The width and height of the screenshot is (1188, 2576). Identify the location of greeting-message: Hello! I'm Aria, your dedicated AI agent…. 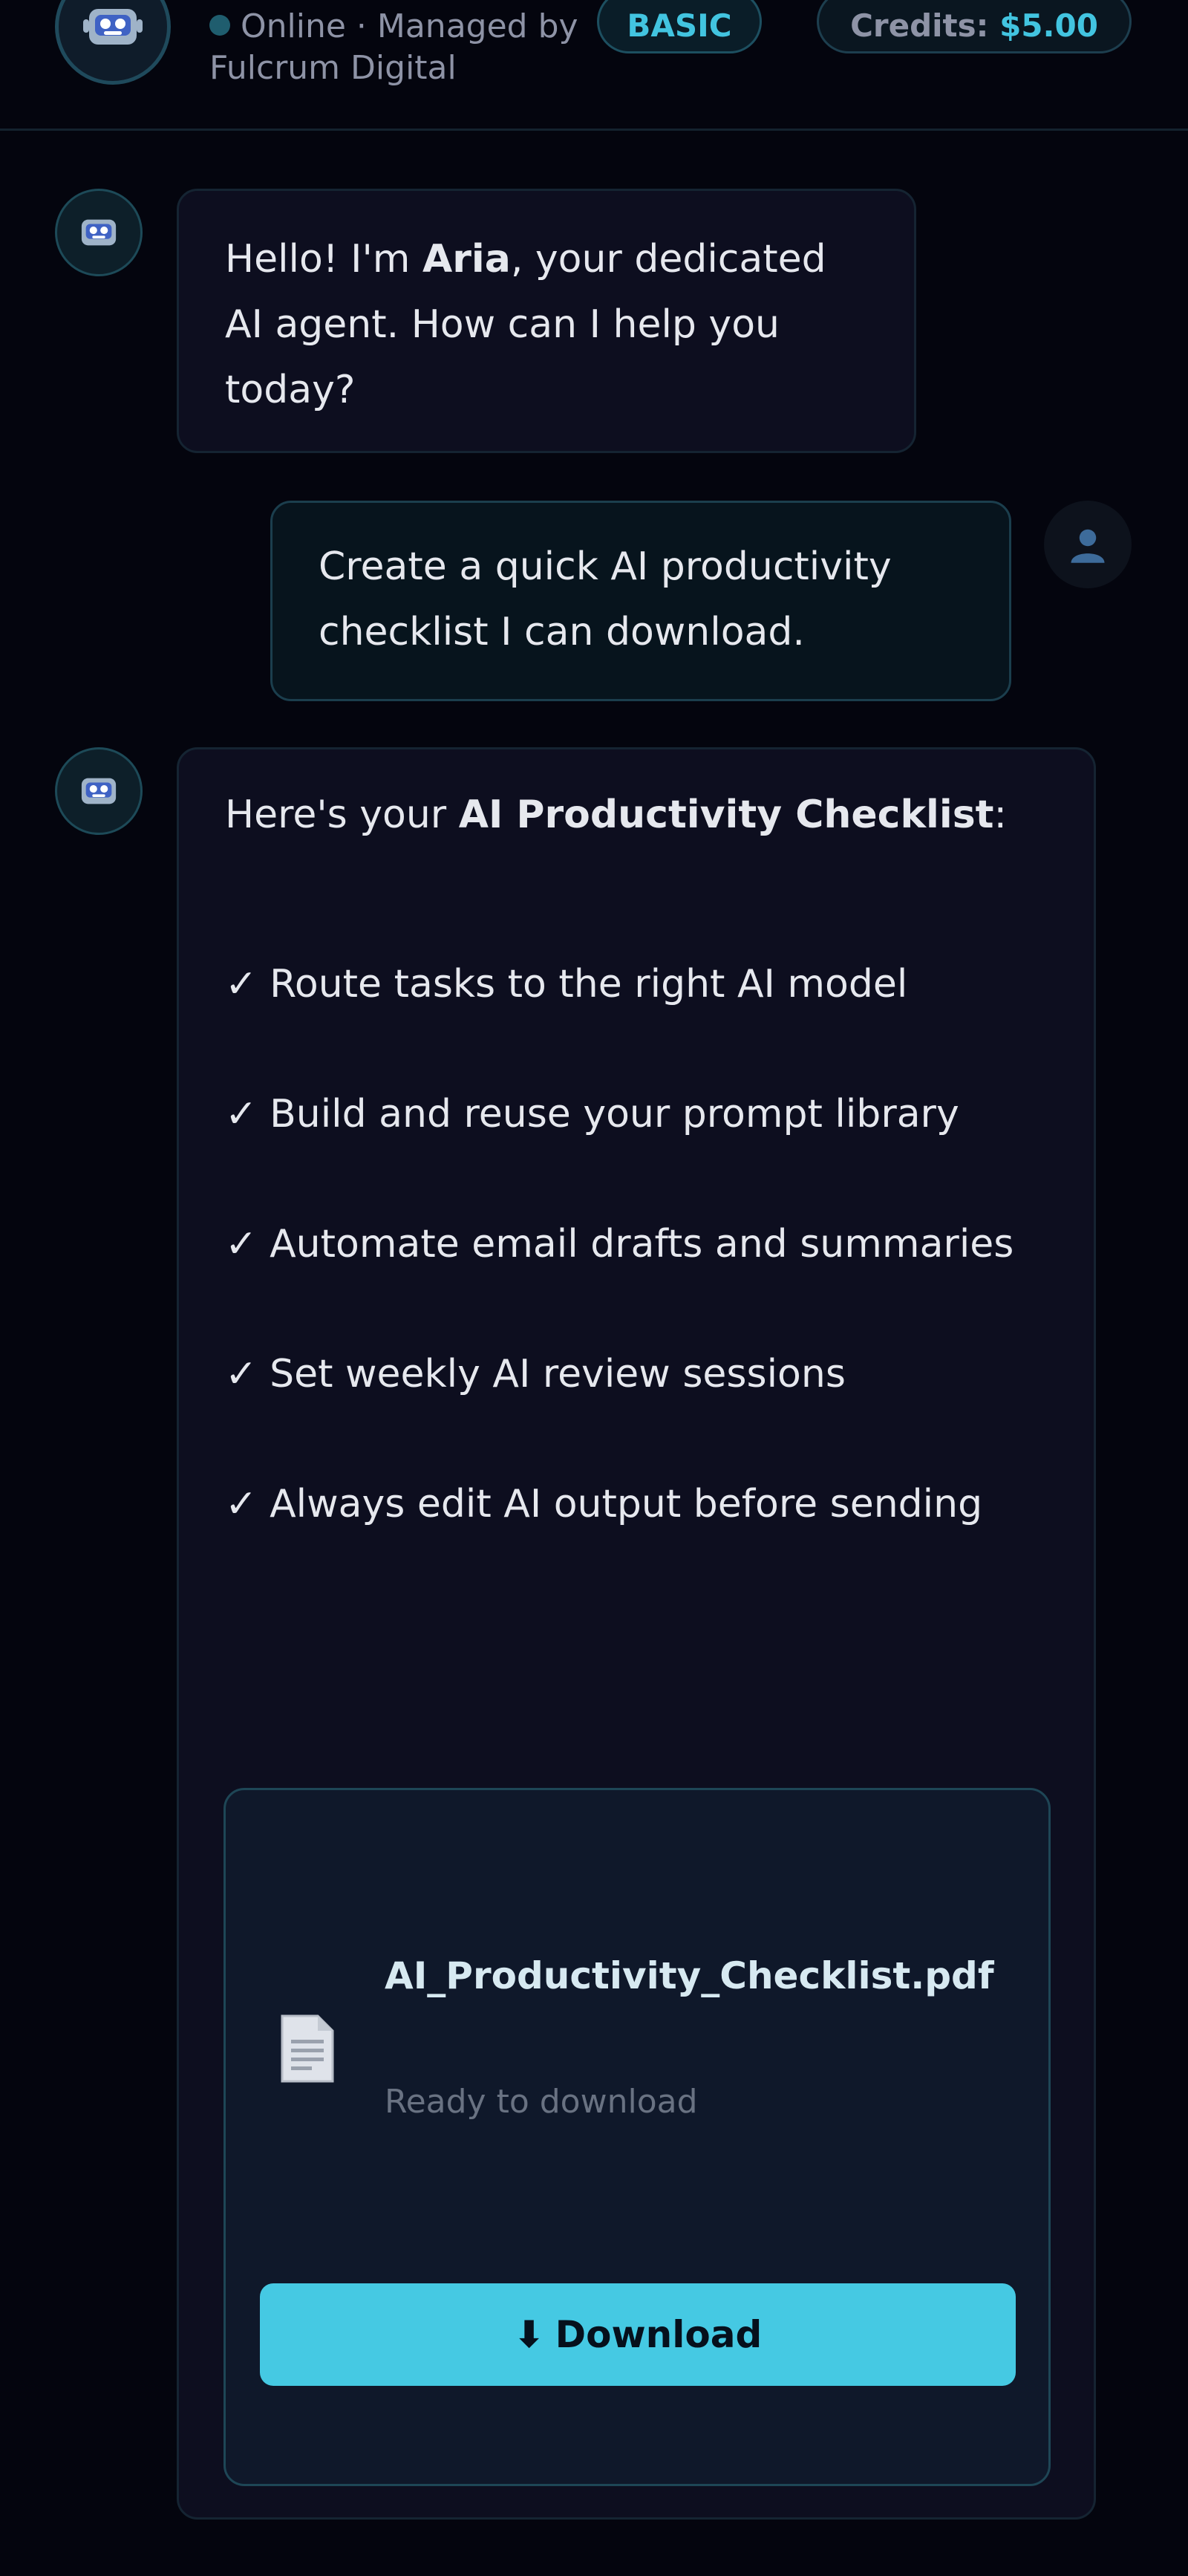
(546, 321).